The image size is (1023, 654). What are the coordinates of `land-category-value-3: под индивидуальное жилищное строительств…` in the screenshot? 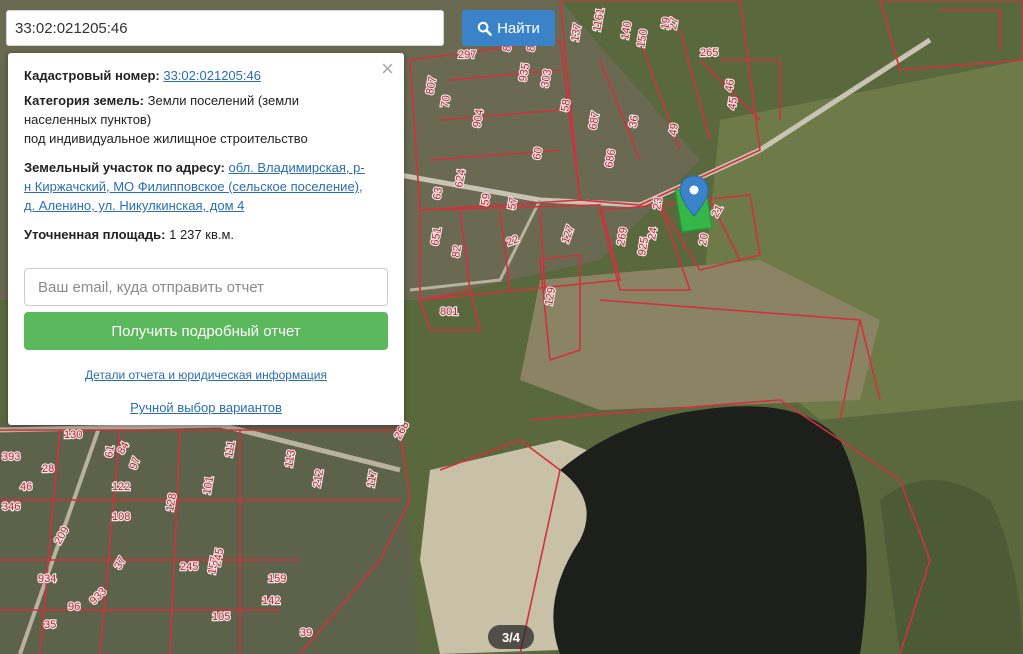 It's located at (166, 138).